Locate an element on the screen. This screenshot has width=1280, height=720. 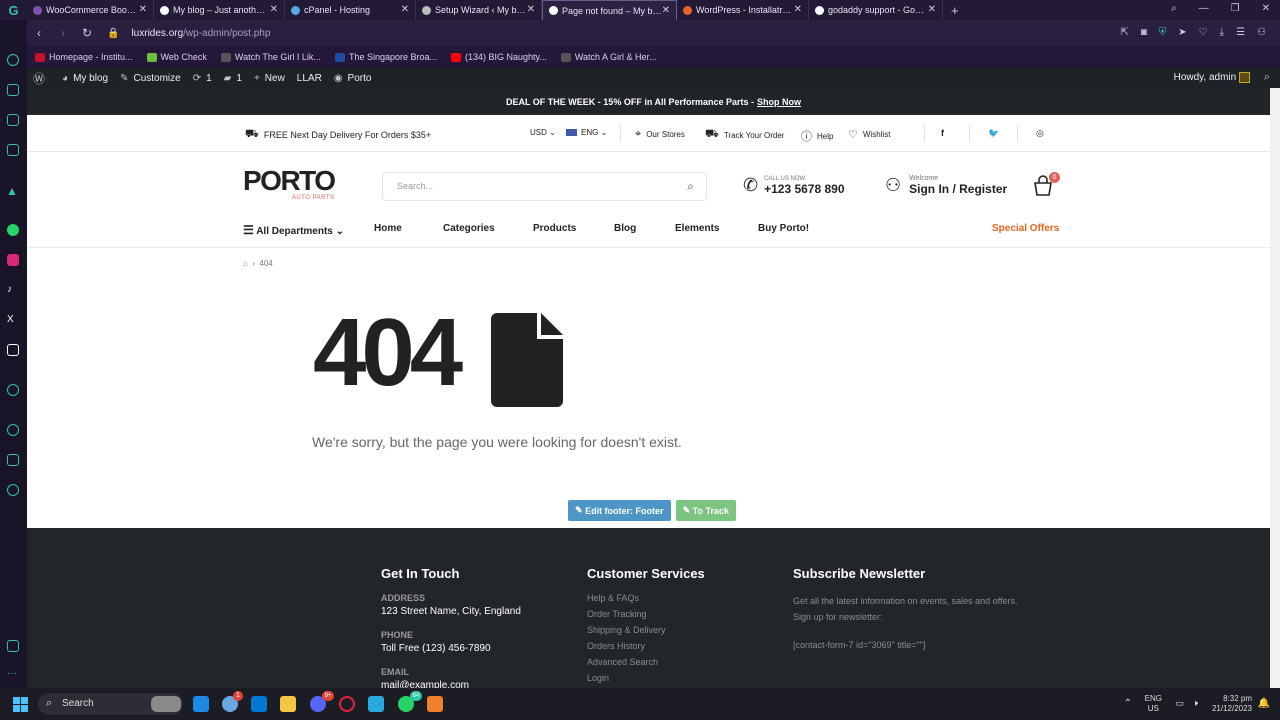
chevron-up-icon: ⌃ is located at coordinates (1128, 703).